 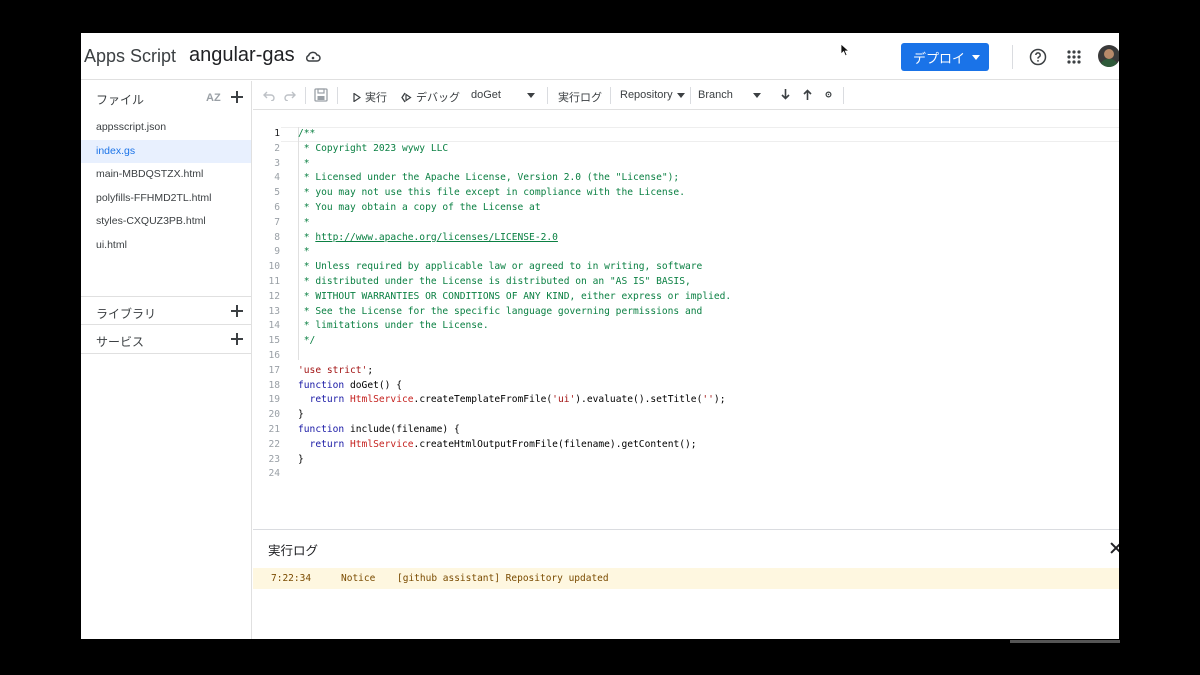 What do you see at coordinates (503, 578) in the screenshot?
I see `log-message: [github assistant] Repository updated` at bounding box center [503, 578].